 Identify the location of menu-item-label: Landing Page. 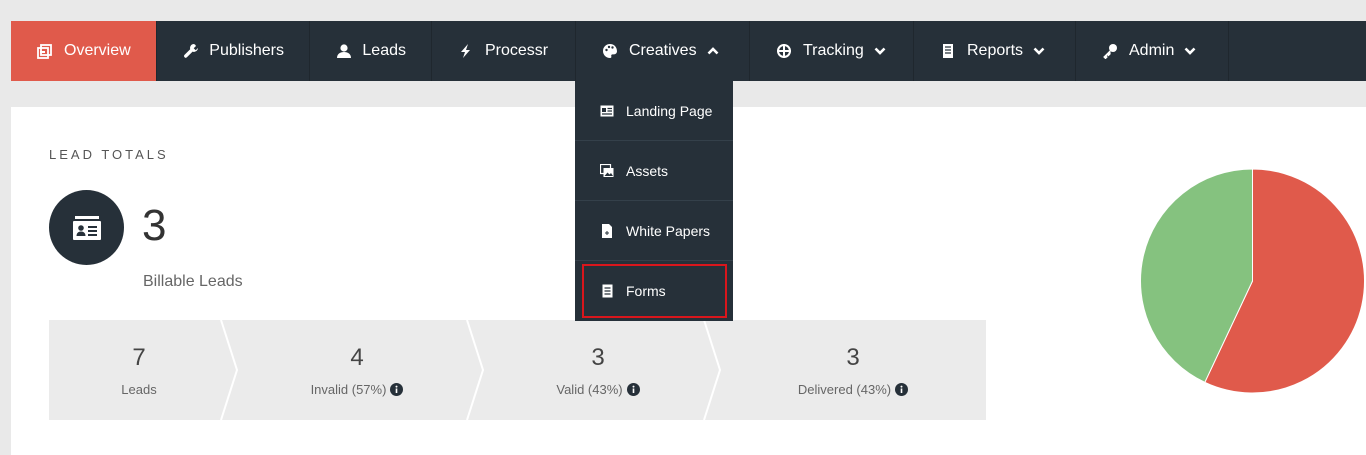
(669, 110).